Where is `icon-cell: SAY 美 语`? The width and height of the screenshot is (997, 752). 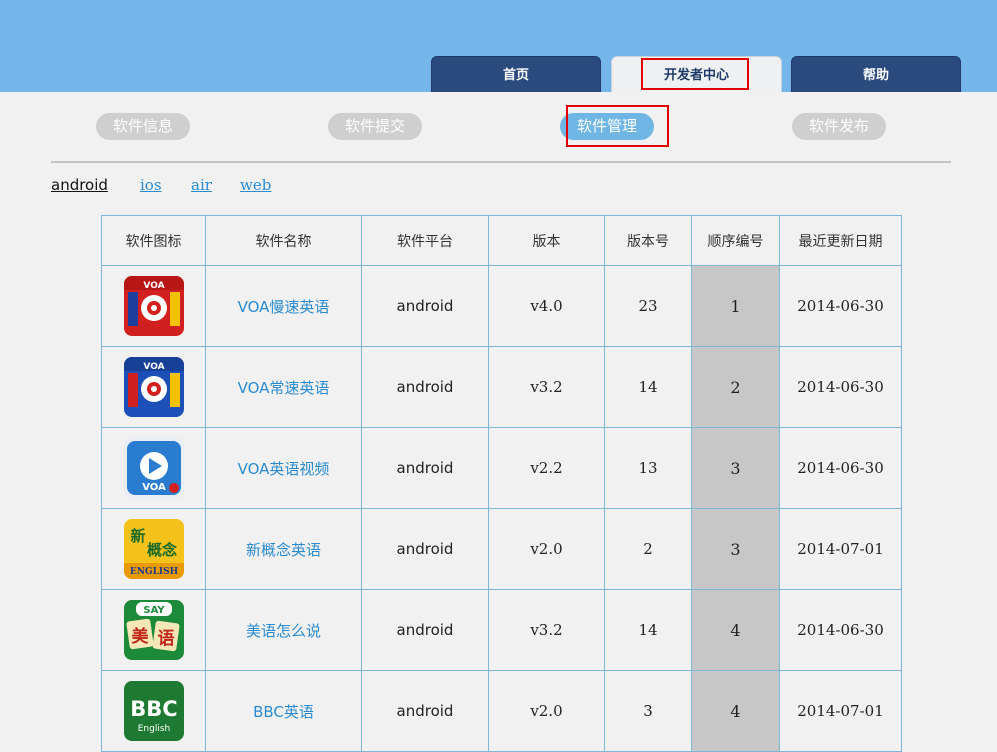 icon-cell: SAY 美 语 is located at coordinates (153, 630).